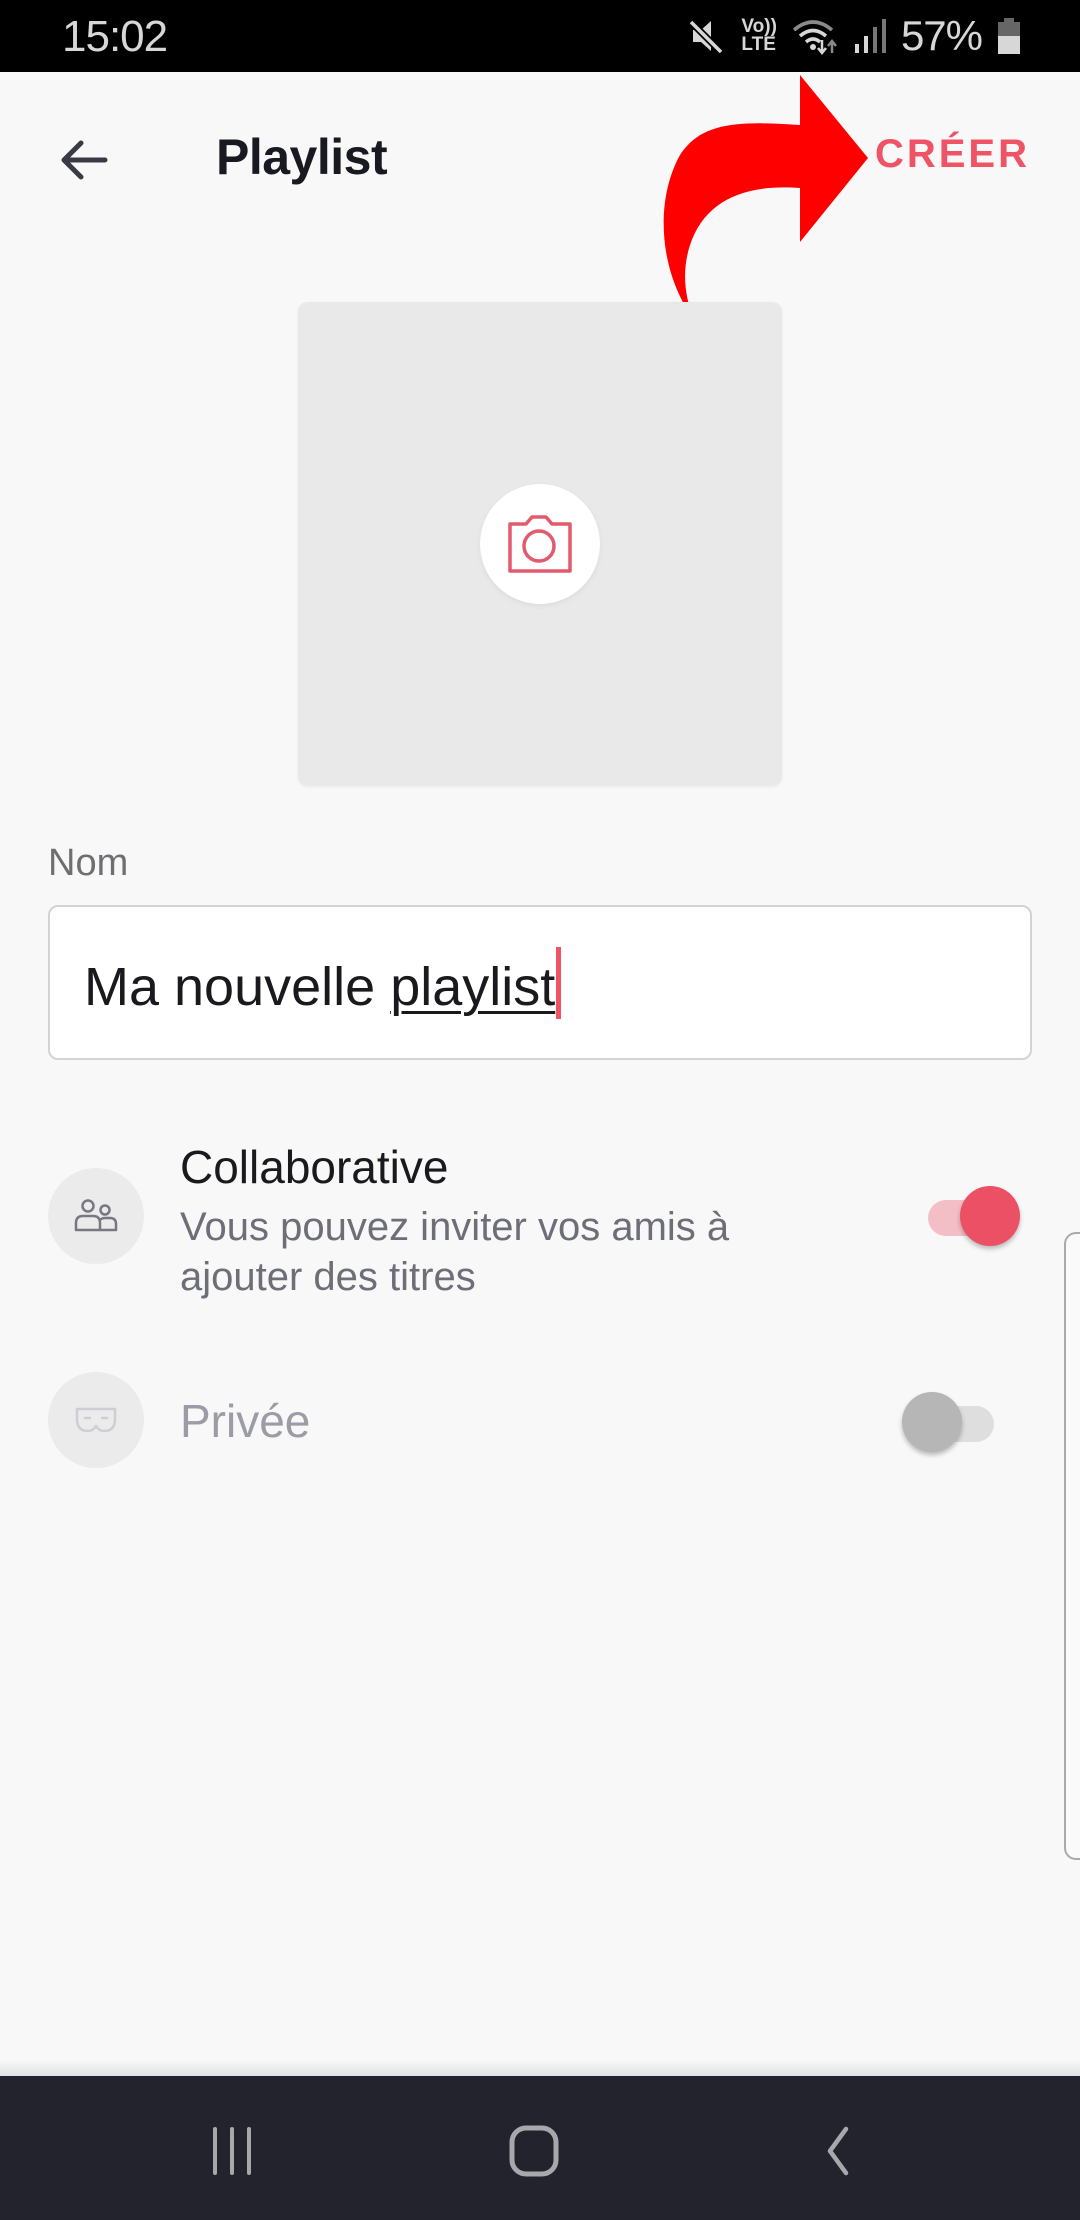 The height and width of the screenshot is (2220, 1080). Describe the element at coordinates (314, 1167) in the screenshot. I see `collaborative-title: Collaborative` at that location.